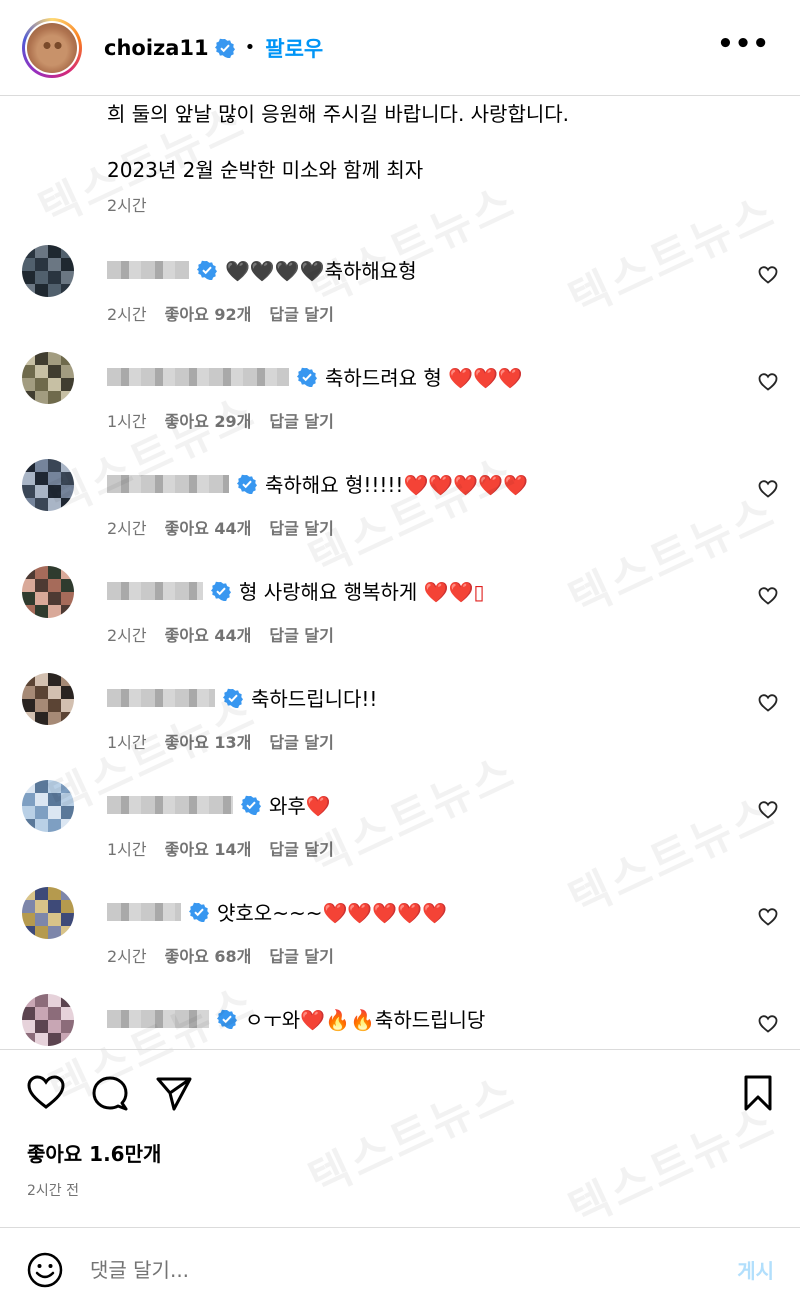 This screenshot has height=1311, width=800. I want to click on comment-text-main: 축하드립니다!!, so click(314, 699).